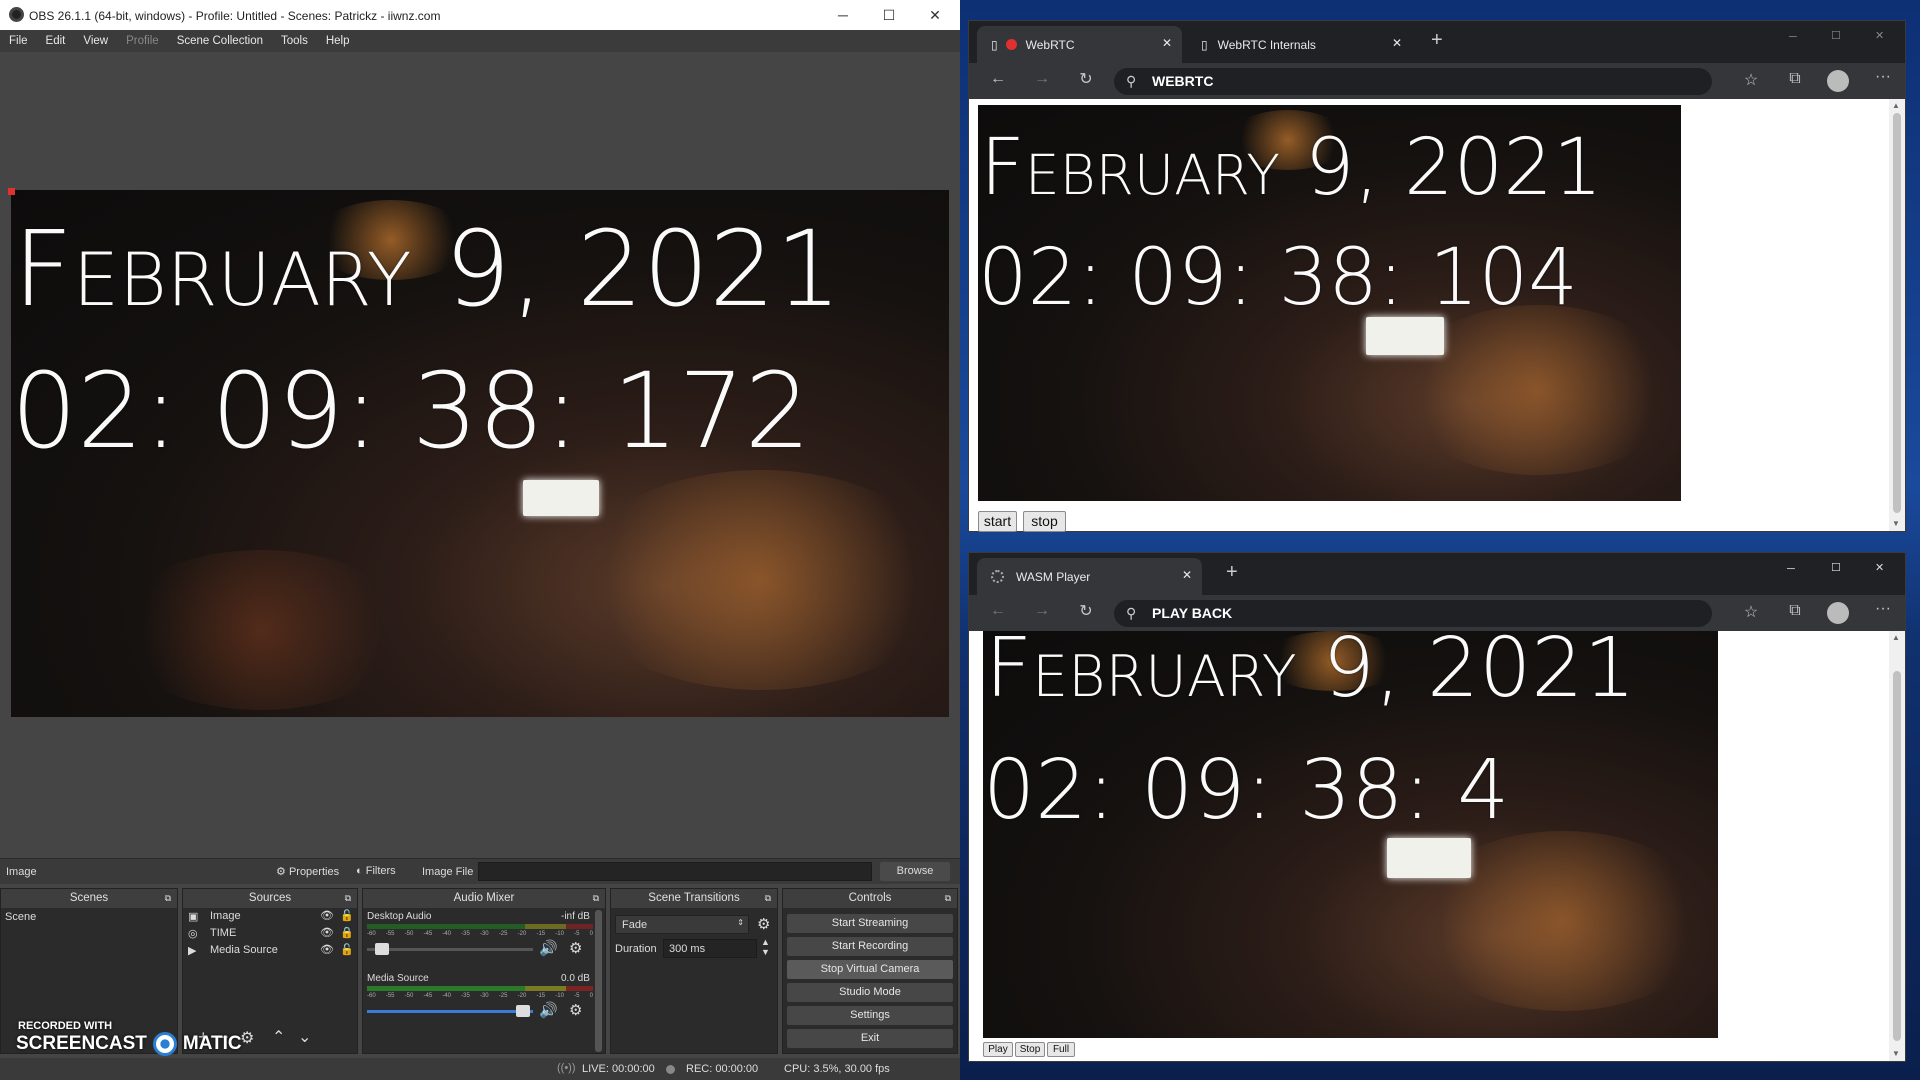  Describe the element at coordinates (870, 992) in the screenshot. I see `studio-mode-button: Studio Mode` at that location.